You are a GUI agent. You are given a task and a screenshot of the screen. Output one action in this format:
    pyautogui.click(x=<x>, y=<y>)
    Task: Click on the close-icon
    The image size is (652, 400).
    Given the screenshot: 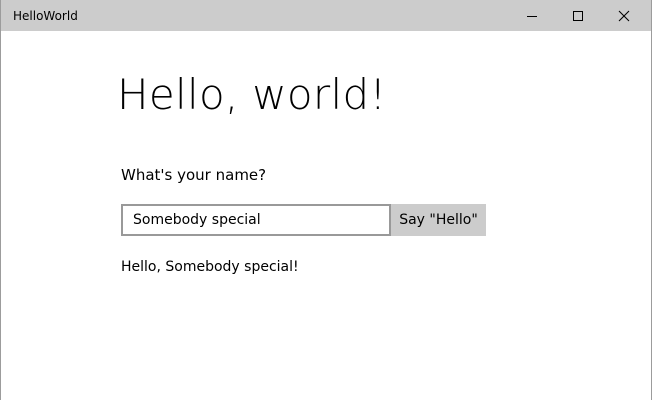 What is the action you would take?
    pyautogui.click(x=624, y=16)
    